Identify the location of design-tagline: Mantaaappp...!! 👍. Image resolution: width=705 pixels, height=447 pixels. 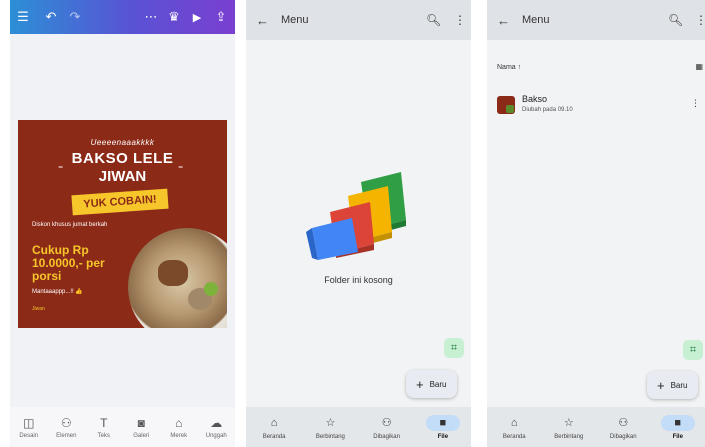
(57, 292).